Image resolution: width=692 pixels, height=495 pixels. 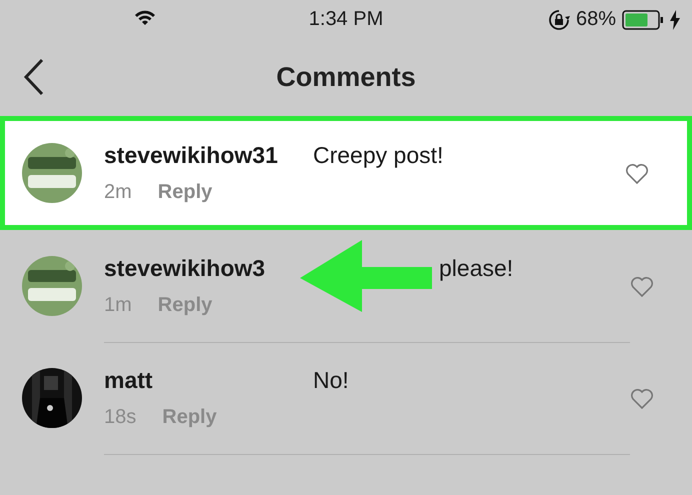 I want to click on username: stevewikihow31, so click(x=206, y=155).